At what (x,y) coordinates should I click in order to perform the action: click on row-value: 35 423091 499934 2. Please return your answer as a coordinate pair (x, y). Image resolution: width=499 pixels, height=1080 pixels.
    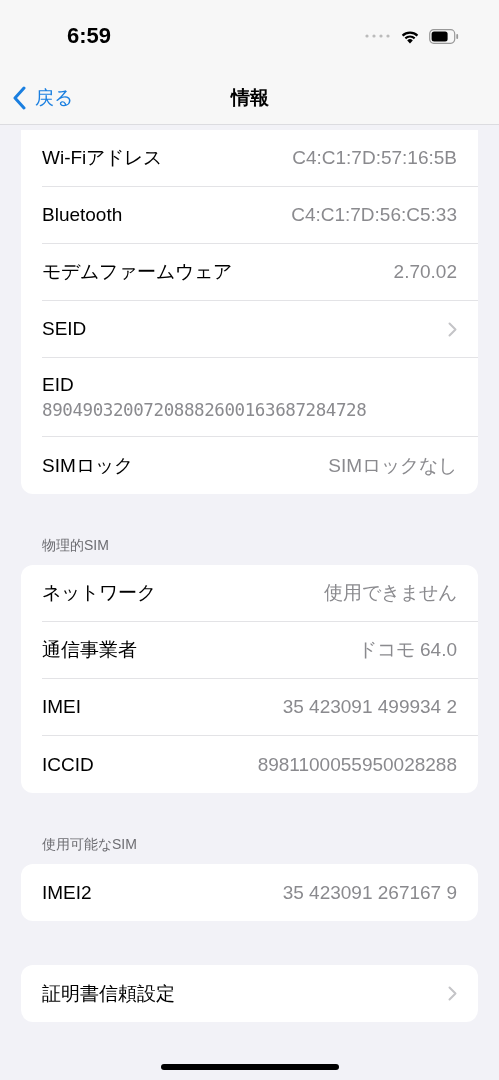
    Looking at the image, I should click on (369, 707).